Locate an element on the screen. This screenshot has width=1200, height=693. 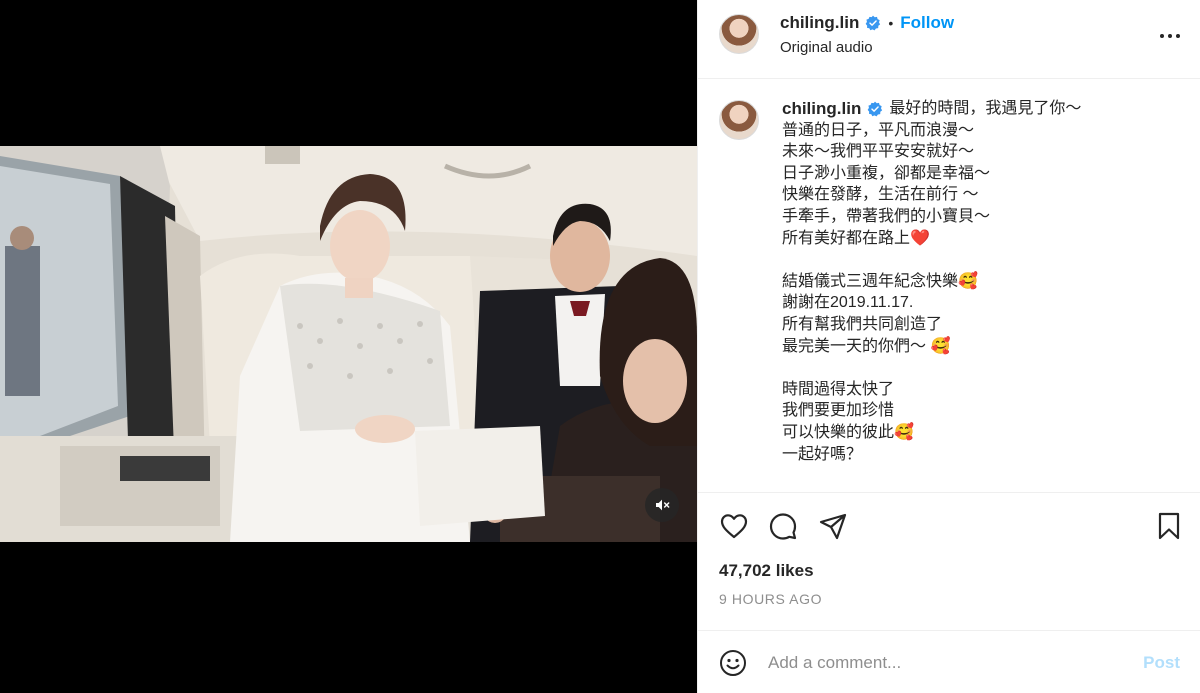
avatar is located at coordinates (739, 34).